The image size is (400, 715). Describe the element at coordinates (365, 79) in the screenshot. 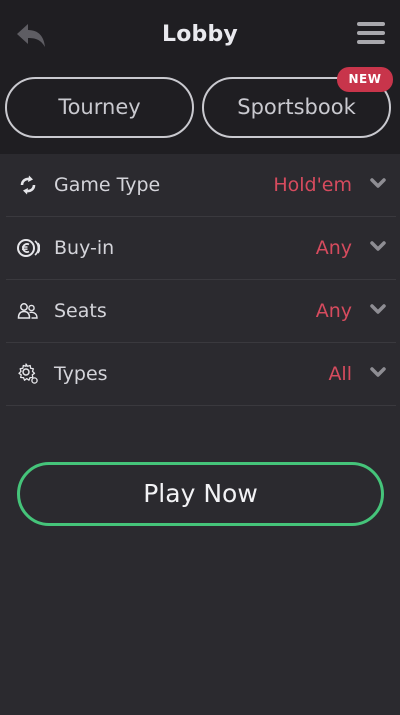

I see `new-badge: NEW` at that location.